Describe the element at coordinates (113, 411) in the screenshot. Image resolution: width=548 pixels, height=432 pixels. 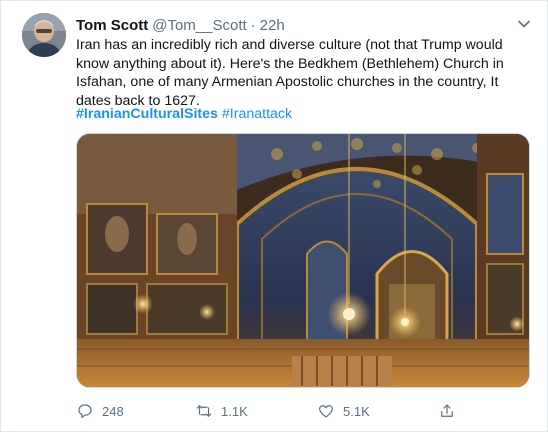
I see `reply-count: 248` at that location.